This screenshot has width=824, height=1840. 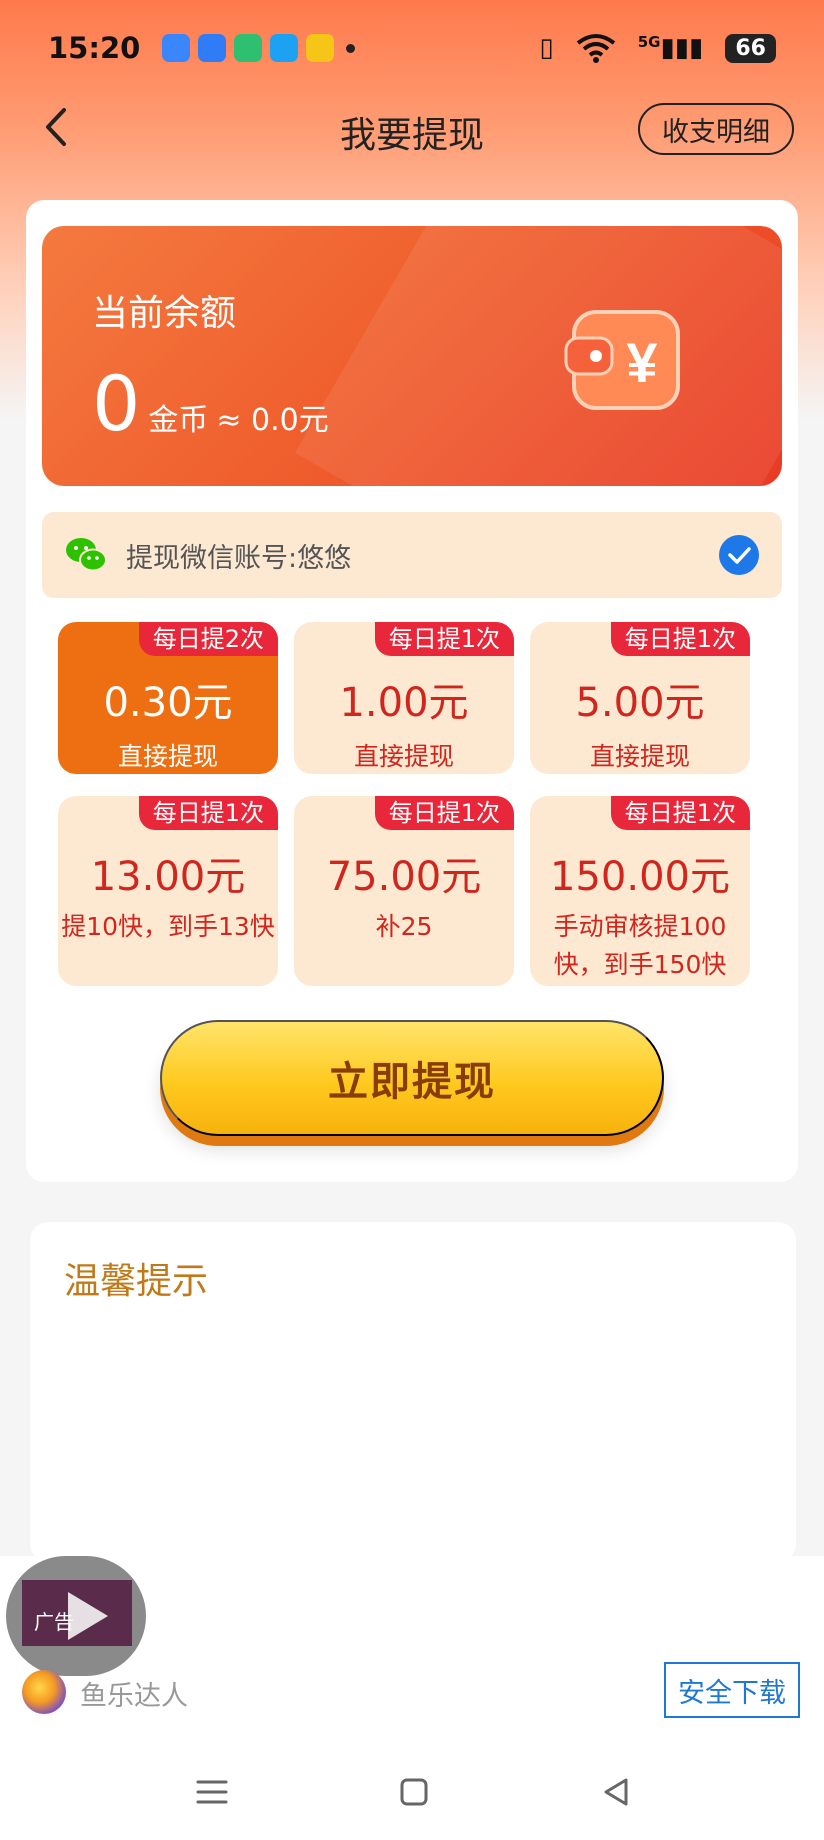 What do you see at coordinates (716, 129) in the screenshot?
I see `transaction-details-button: 收支明细` at bounding box center [716, 129].